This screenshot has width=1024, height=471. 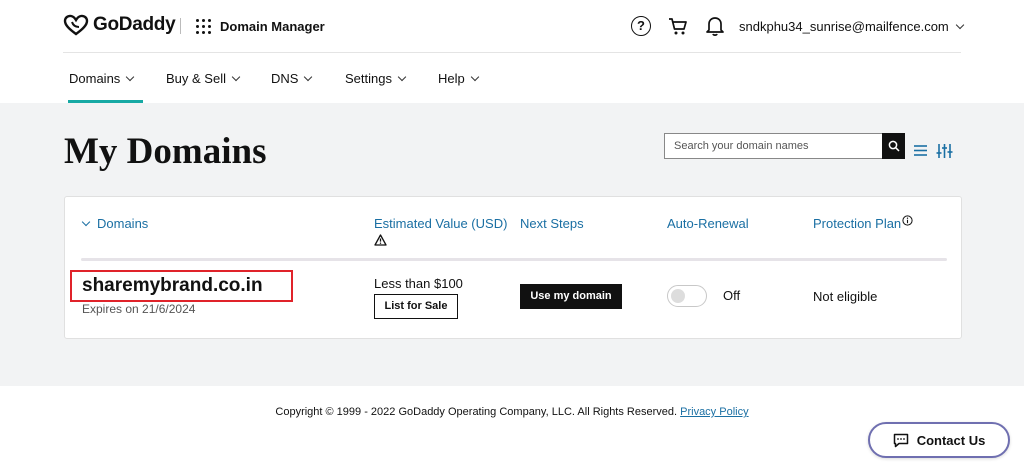 What do you see at coordinates (708, 223) in the screenshot?
I see `column-header-auto-renewal: Auto-Renewal` at bounding box center [708, 223].